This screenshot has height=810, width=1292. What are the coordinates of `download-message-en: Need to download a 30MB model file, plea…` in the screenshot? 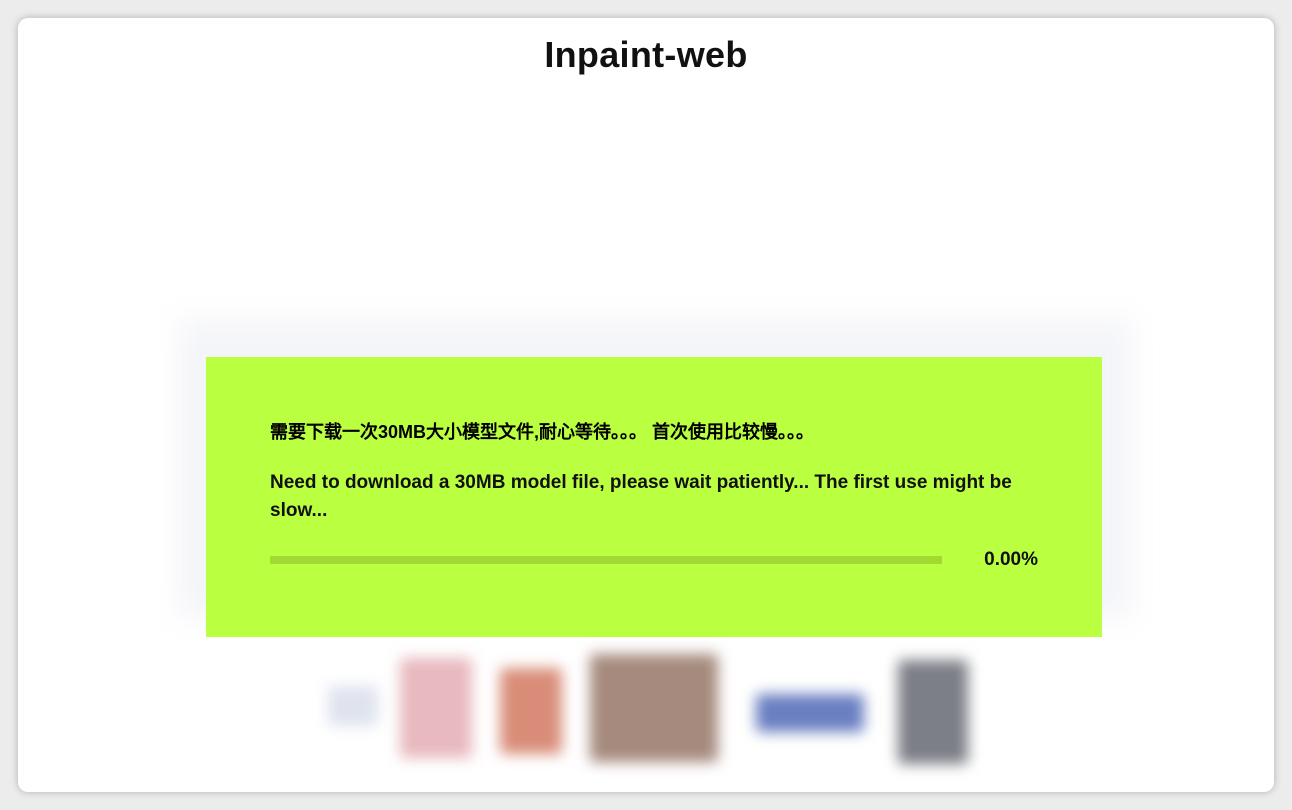 It's located at (641, 496).